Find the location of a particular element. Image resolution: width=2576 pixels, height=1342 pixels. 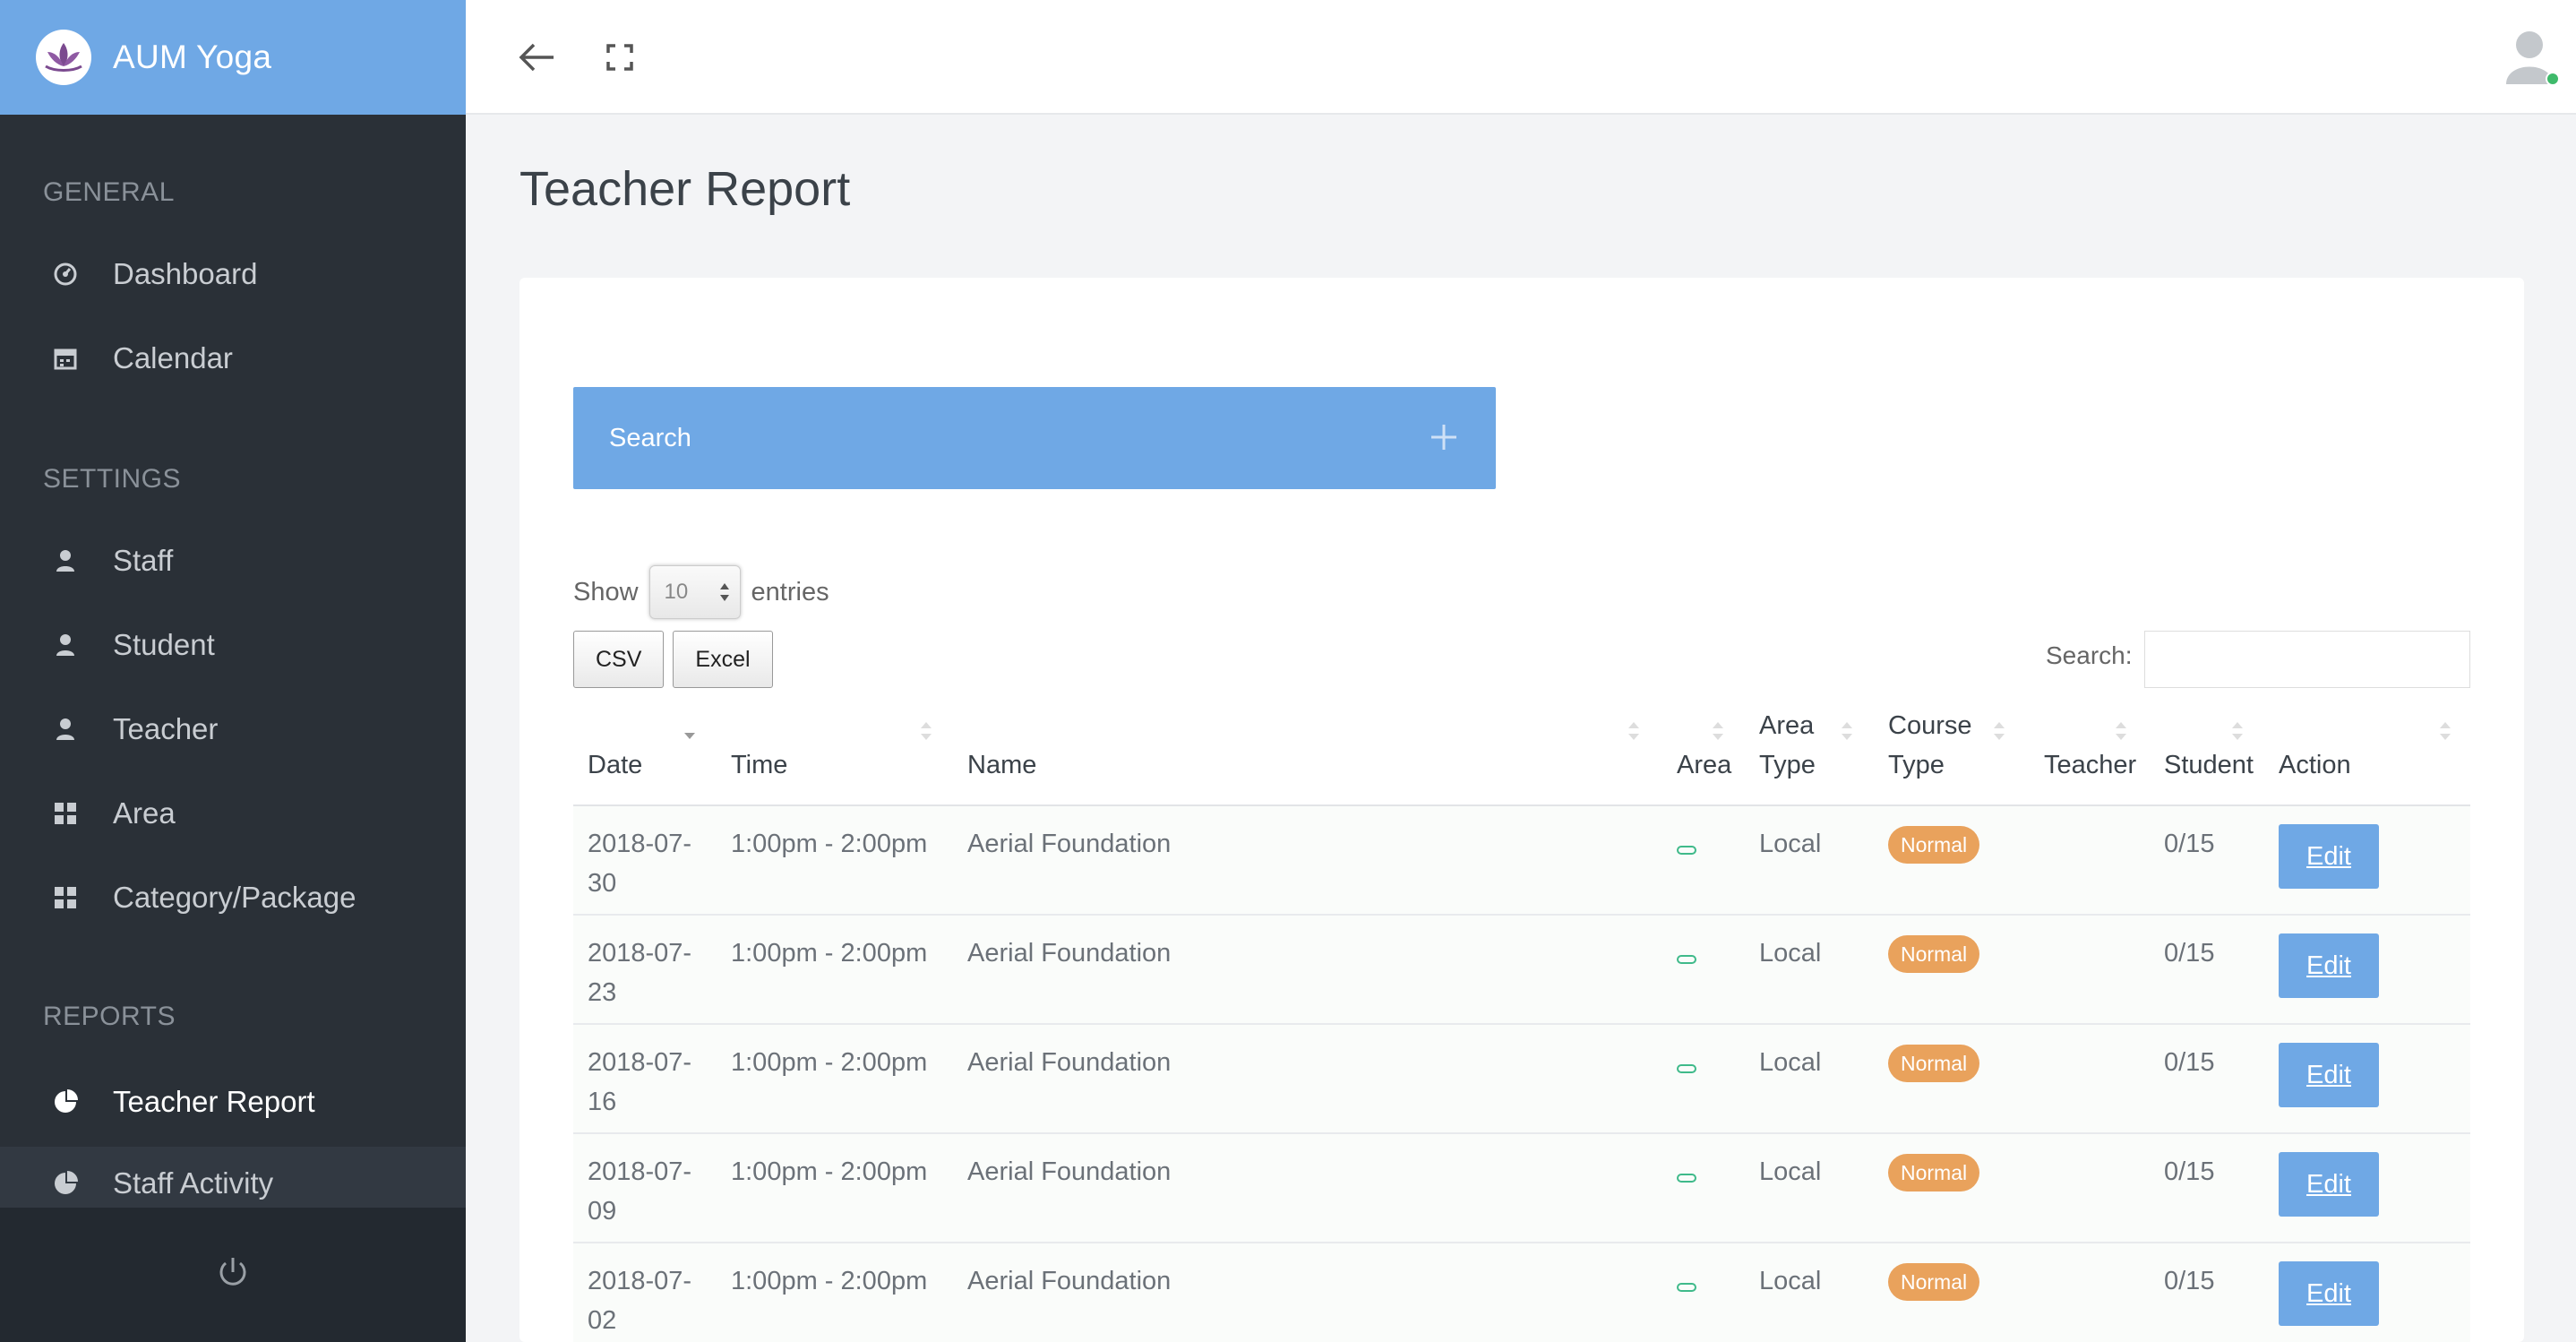

arrow-left-icon is located at coordinates (537, 57).